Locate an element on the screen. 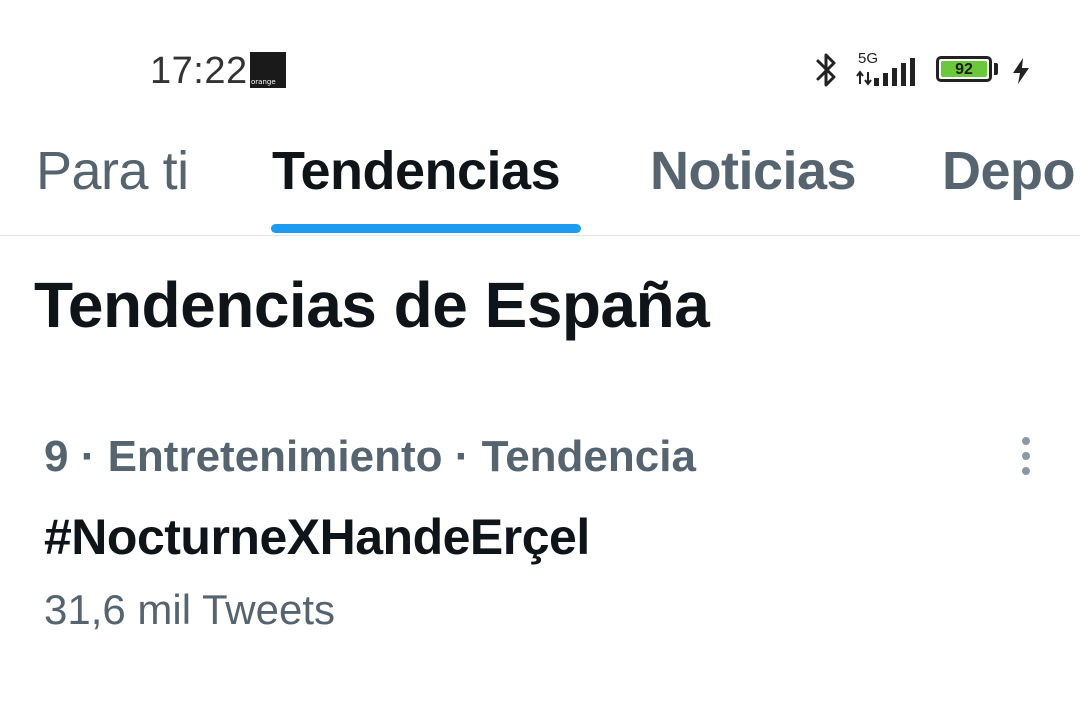 The width and height of the screenshot is (1080, 708). signal-icon is located at coordinates (885, 72).